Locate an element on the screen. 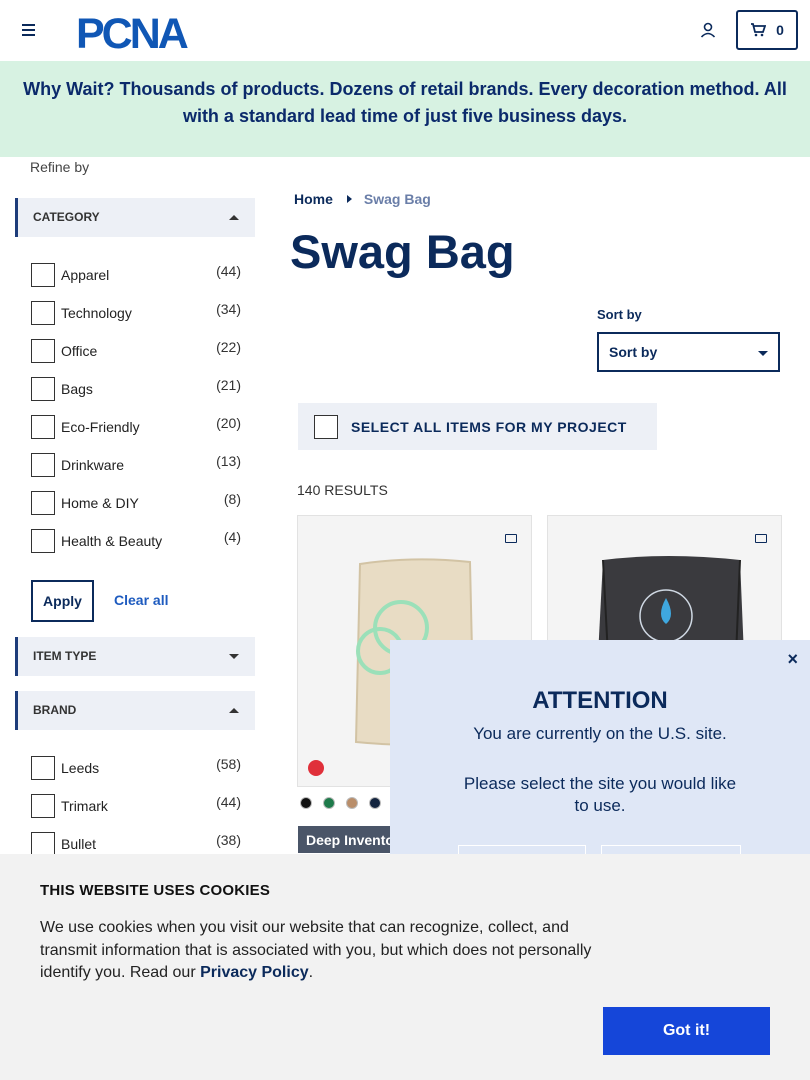 The width and height of the screenshot is (810, 1080). facet-label: Office is located at coordinates (79, 351).